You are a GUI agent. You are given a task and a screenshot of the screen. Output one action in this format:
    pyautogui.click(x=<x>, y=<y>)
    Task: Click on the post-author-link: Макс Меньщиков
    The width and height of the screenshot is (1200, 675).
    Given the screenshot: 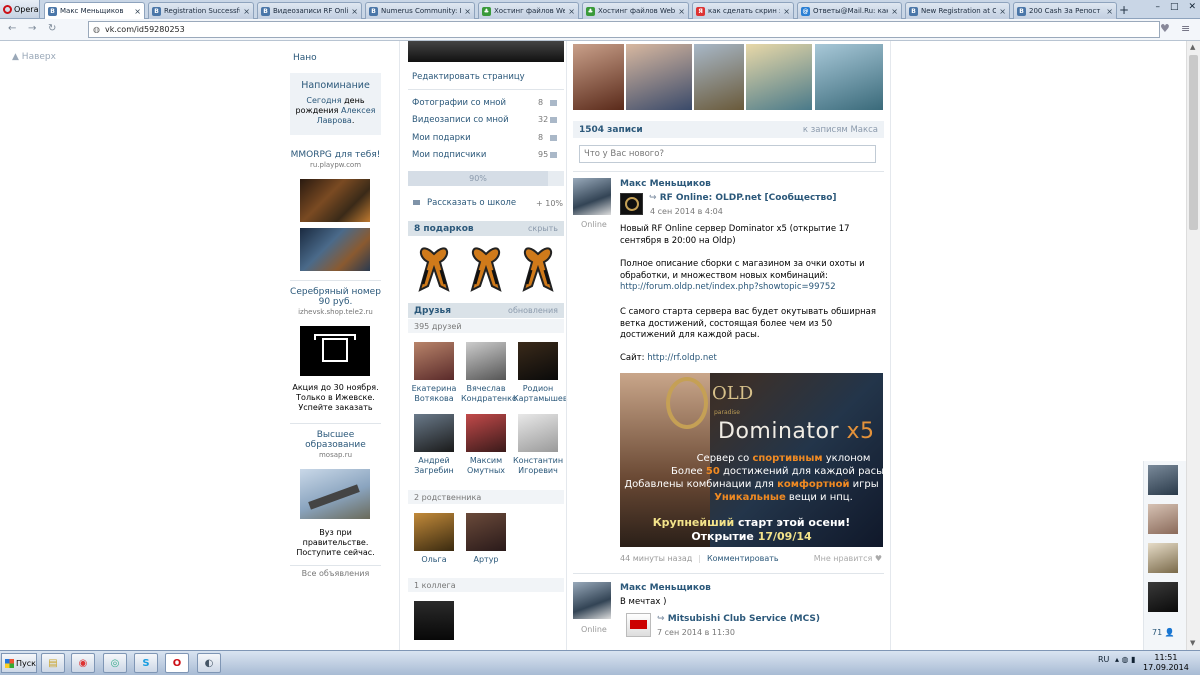 What is the action you would take?
    pyautogui.click(x=665, y=588)
    